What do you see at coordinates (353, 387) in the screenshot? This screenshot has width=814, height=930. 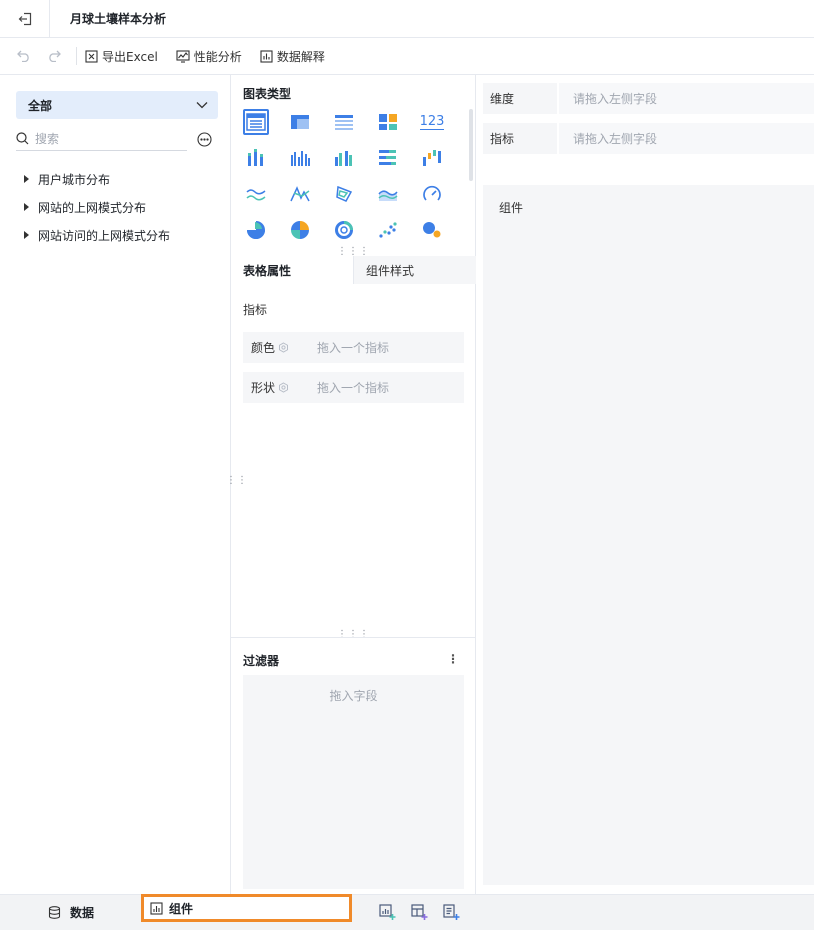 I see `shape-drop-field: 形状 拖入一个指标` at bounding box center [353, 387].